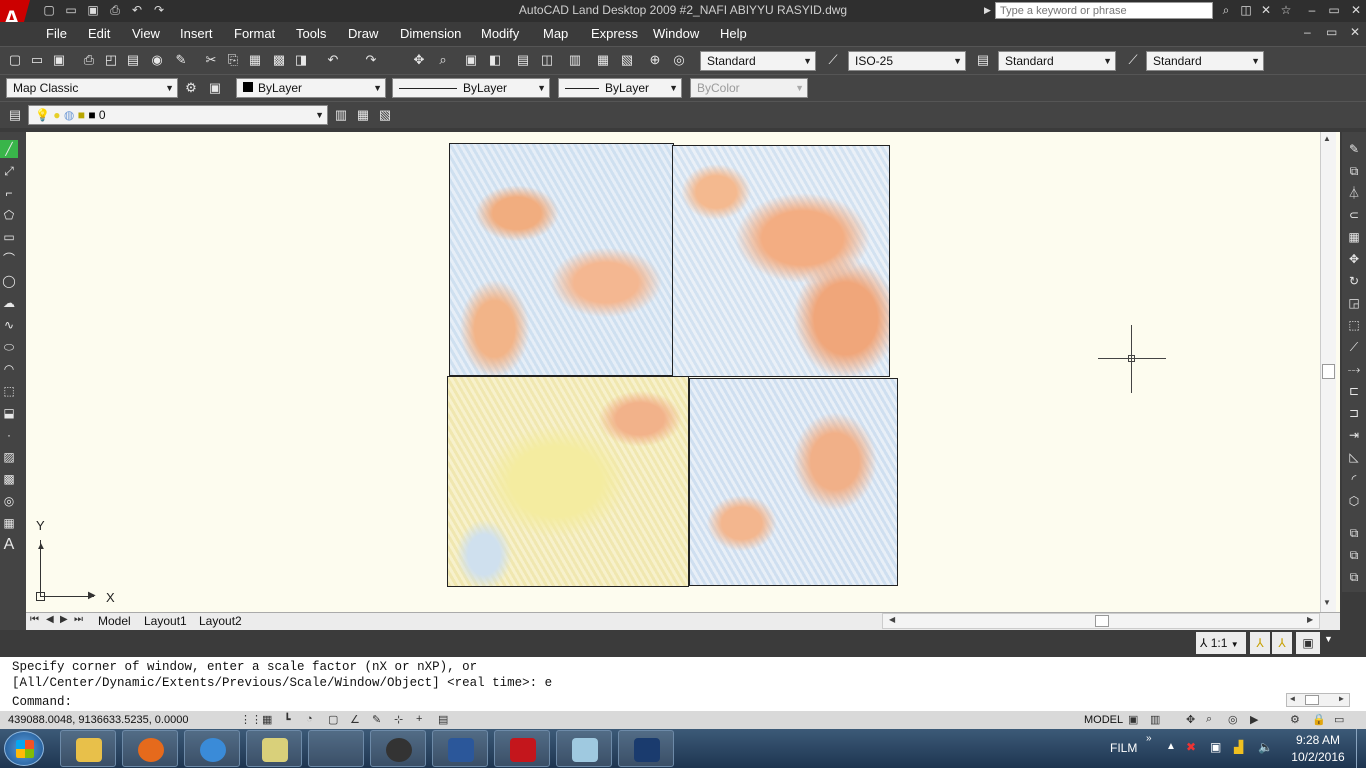 This screenshot has width=1366, height=768. Describe the element at coordinates (9, 501) in the screenshot. I see `region-icon: ◎` at that location.